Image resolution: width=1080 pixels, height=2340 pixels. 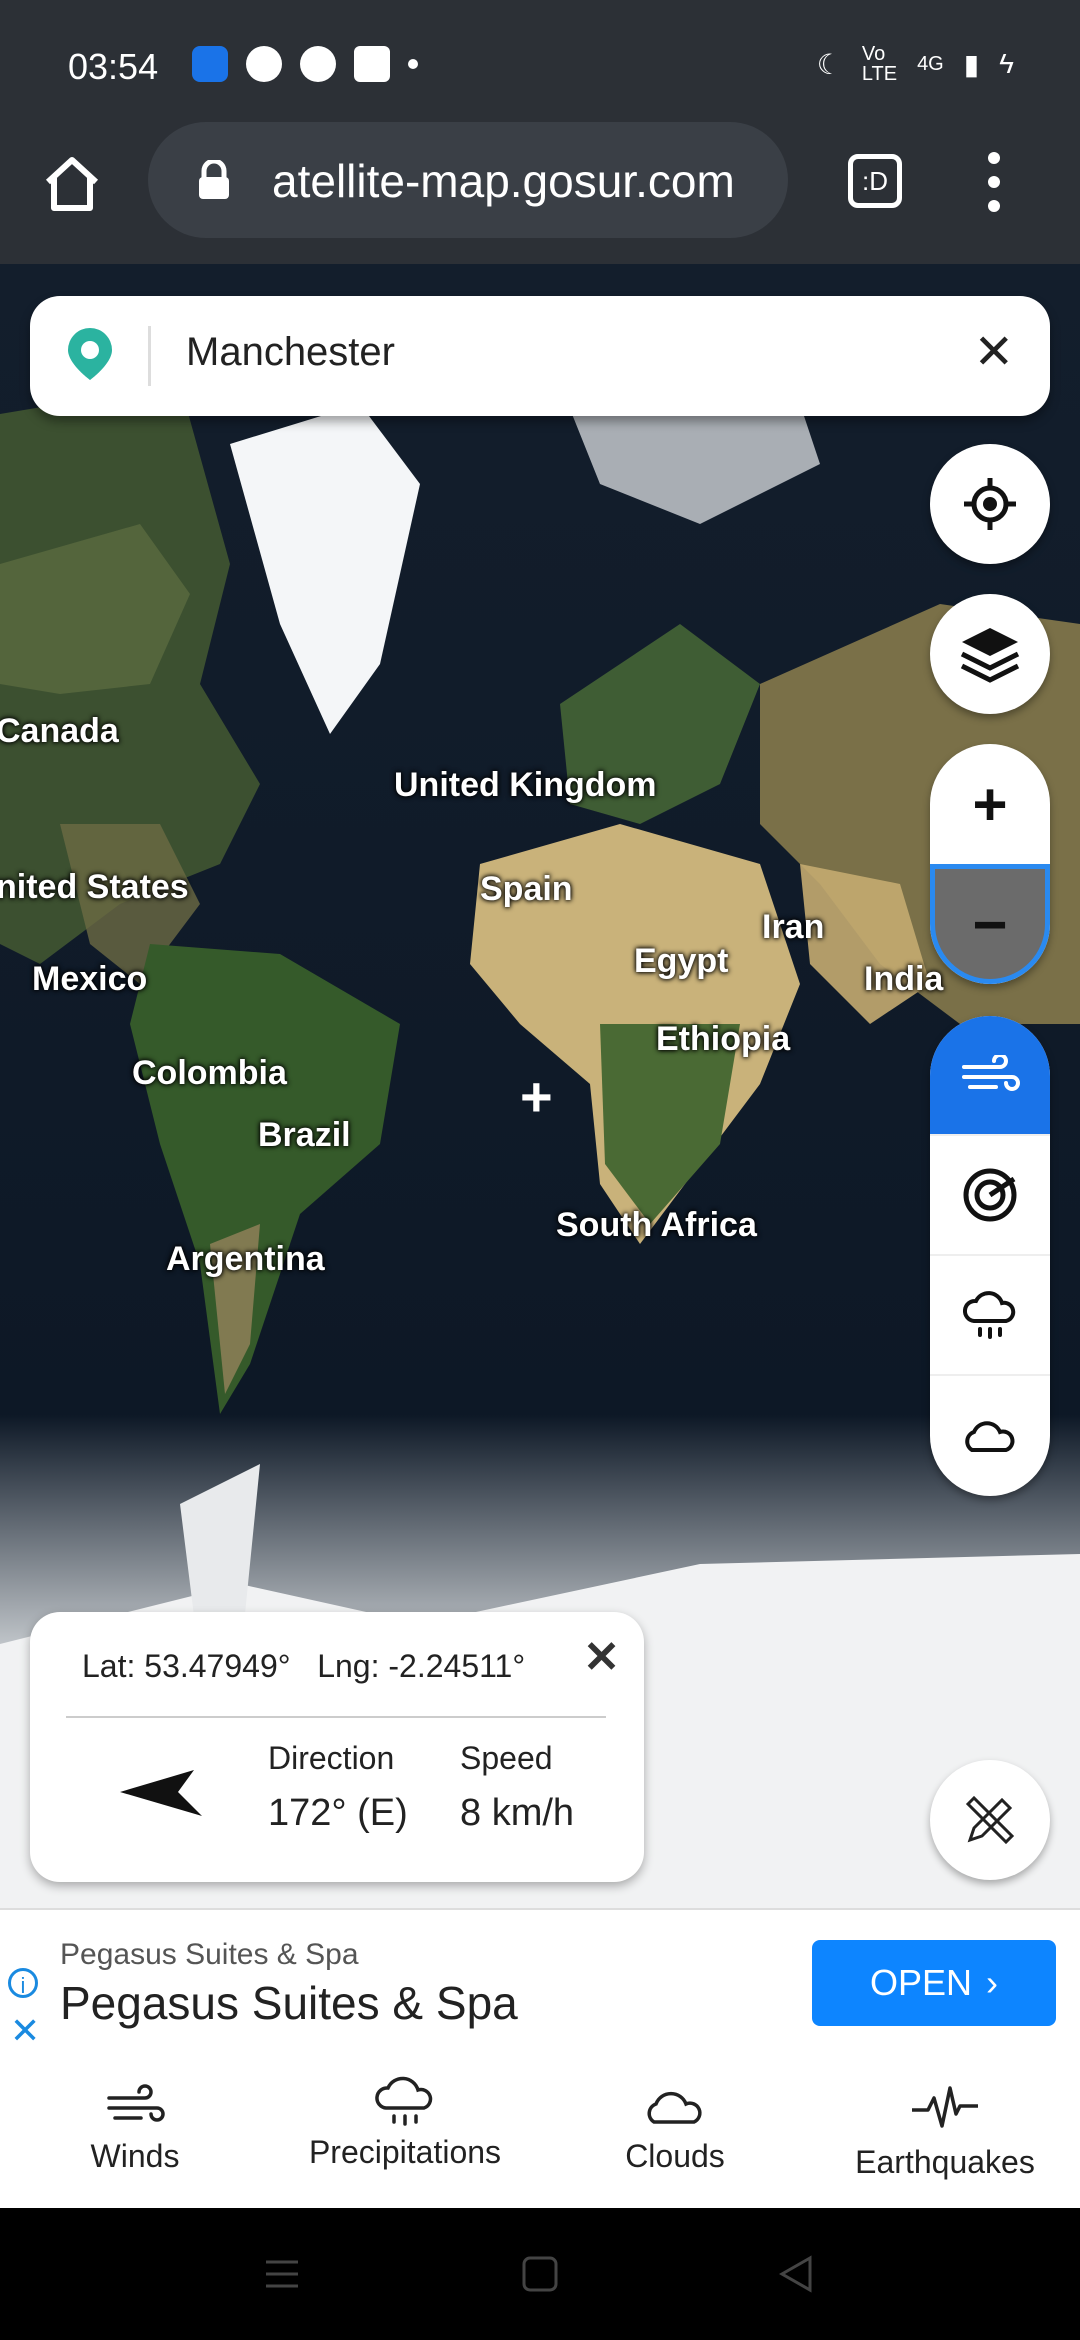 What do you see at coordinates (149, 356) in the screenshot?
I see `search-divider` at bounding box center [149, 356].